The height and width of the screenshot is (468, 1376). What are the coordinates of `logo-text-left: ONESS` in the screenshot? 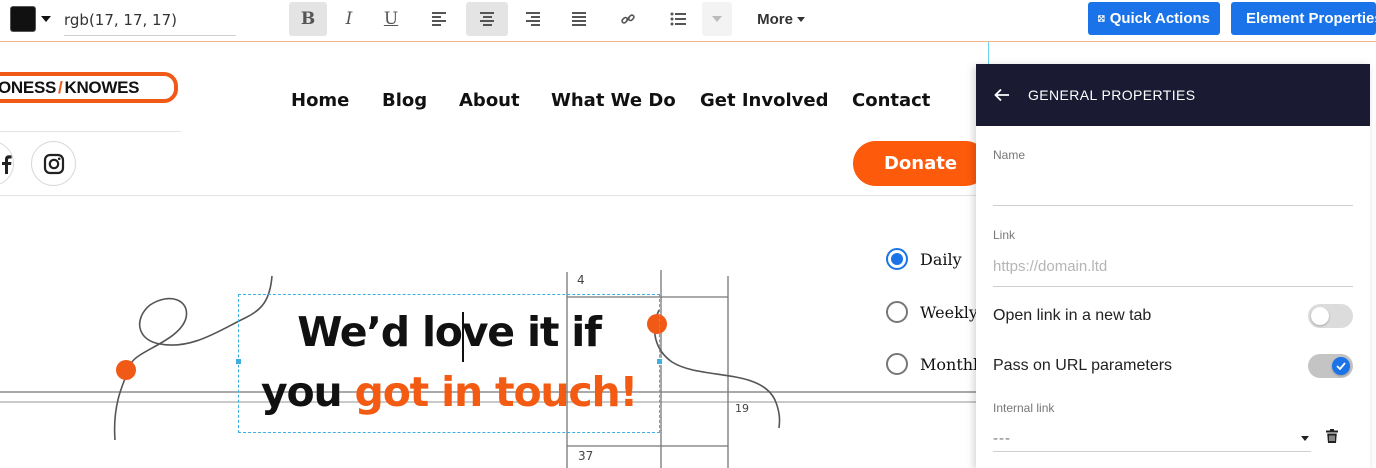 It's located at (28, 87).